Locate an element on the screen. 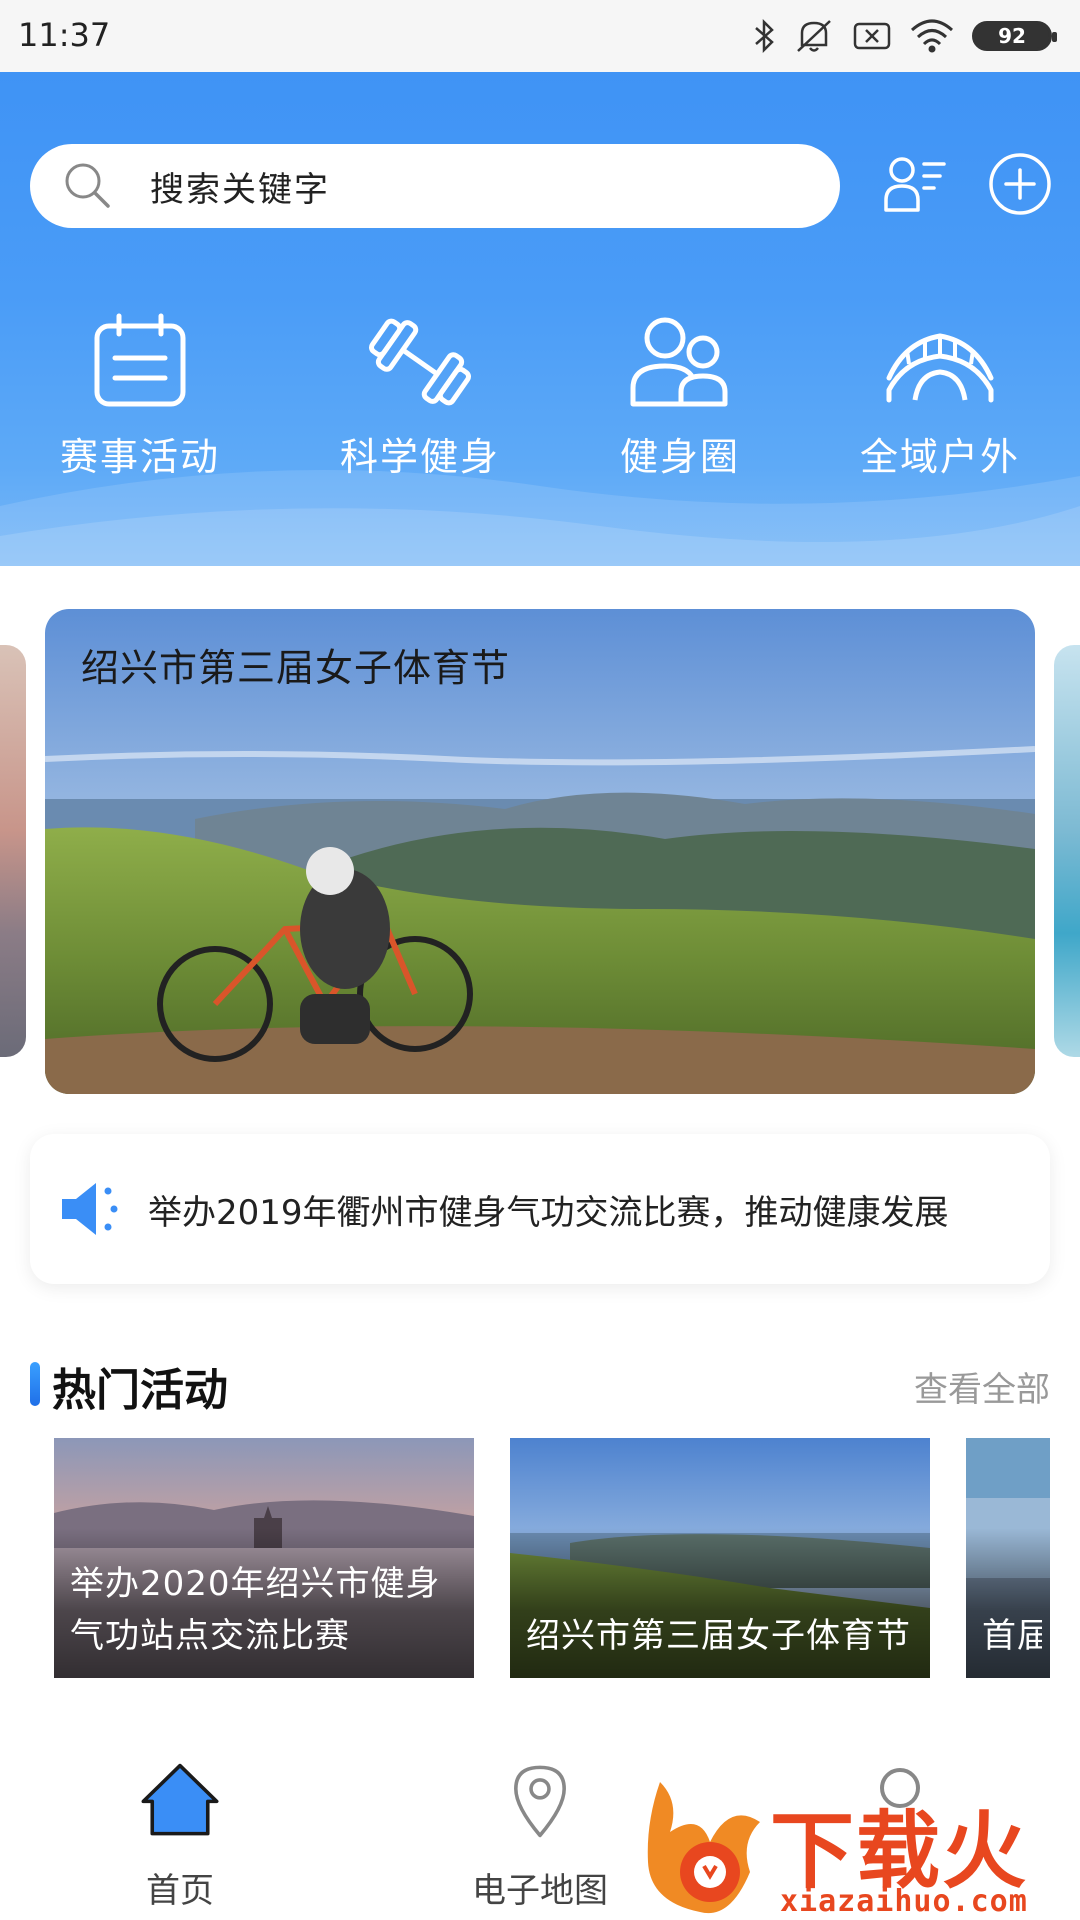 The height and width of the screenshot is (1920, 1080). activity-list: 举办2020年绍兴市健身气功站点交流比赛 绍兴市第三届女子体育节 首届 is located at coordinates (540, 1560).